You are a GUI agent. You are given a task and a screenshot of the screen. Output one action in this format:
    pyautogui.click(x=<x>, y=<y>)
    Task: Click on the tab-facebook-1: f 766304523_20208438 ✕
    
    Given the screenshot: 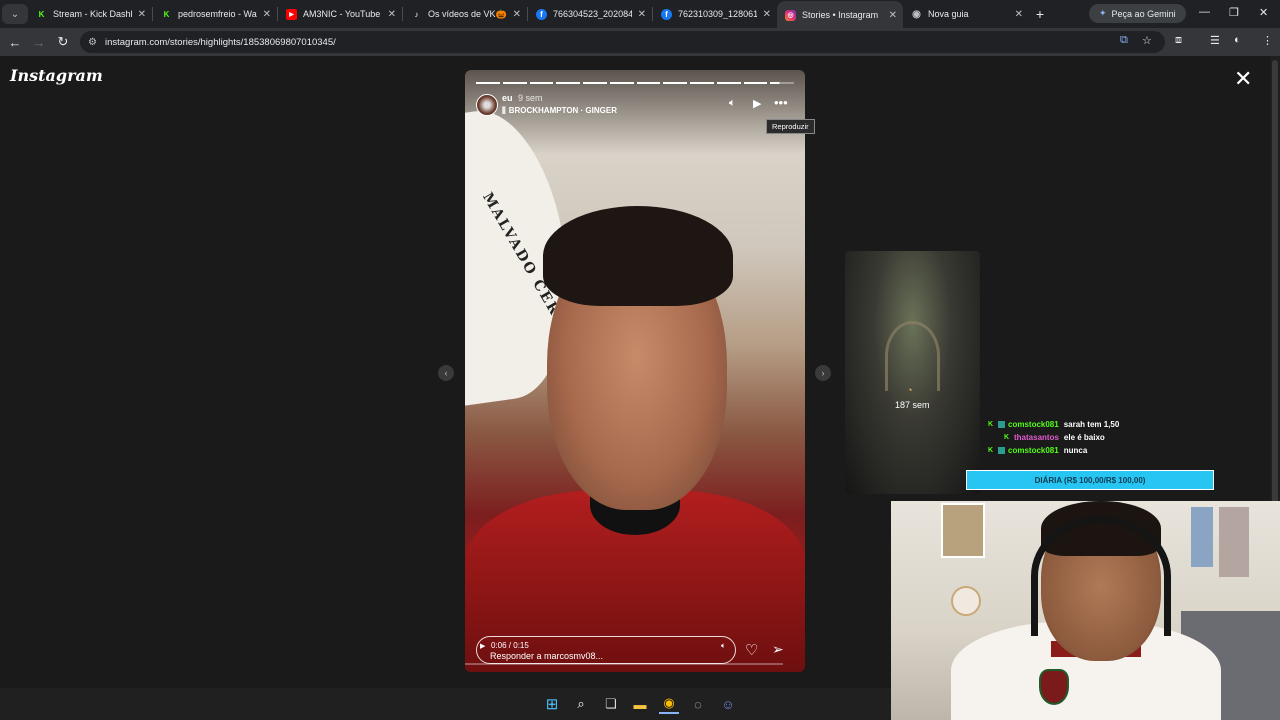 What is the action you would take?
    pyautogui.click(x=590, y=14)
    